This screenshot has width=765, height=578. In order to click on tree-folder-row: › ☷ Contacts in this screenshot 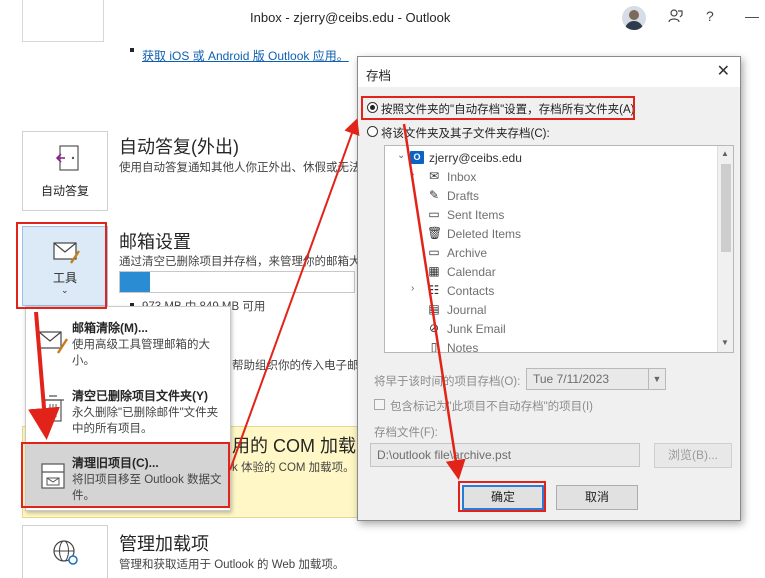, I will do `click(550, 290)`.